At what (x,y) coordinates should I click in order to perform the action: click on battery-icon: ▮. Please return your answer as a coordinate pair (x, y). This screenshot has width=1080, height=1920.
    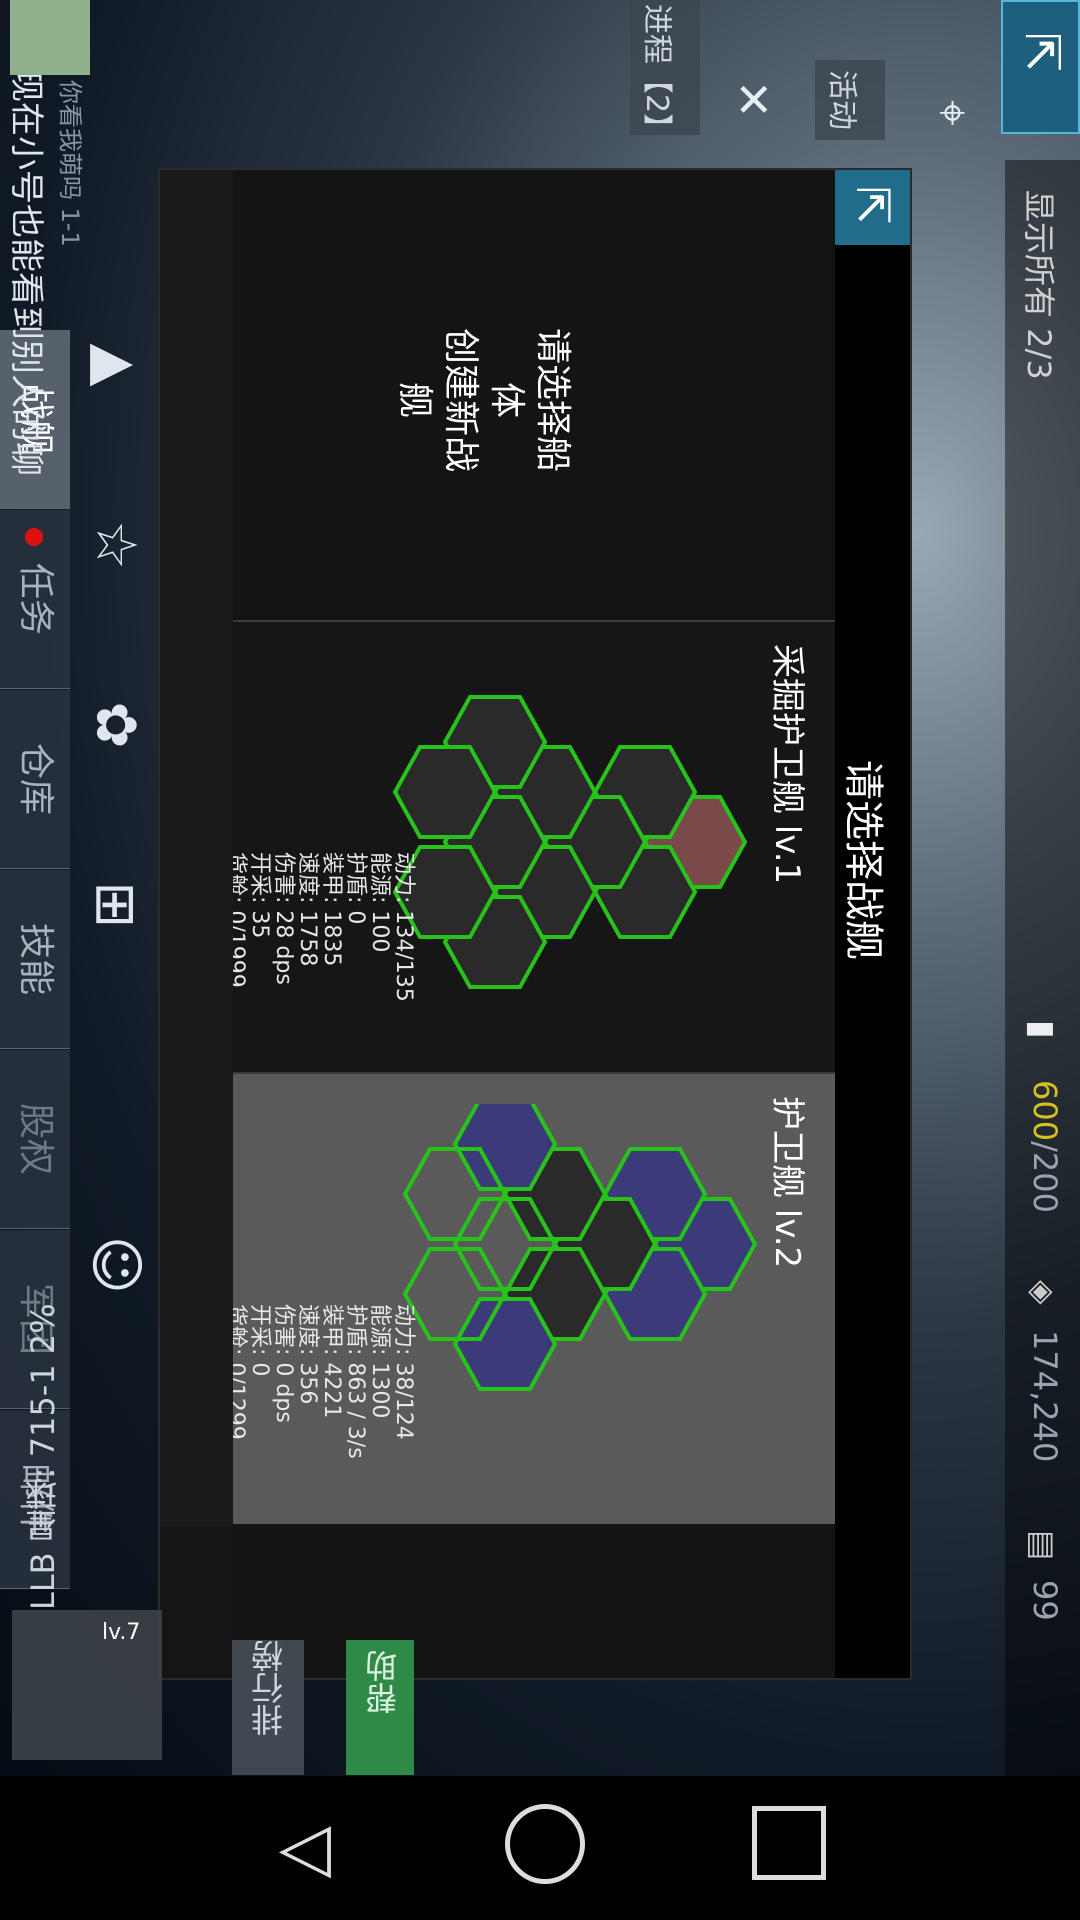
    Looking at the image, I should click on (1042, 1029).